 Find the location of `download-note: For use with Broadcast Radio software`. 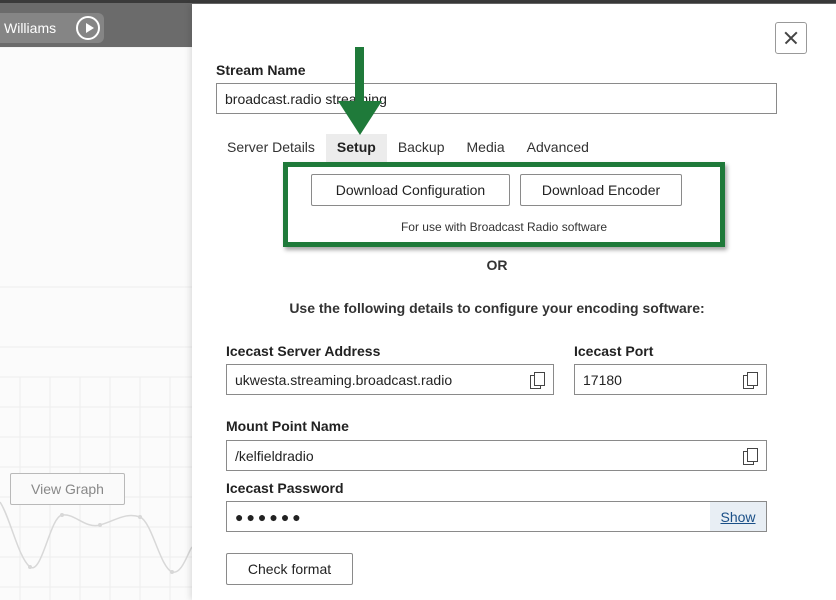

download-note: For use with Broadcast Radio software is located at coordinates (504, 227).